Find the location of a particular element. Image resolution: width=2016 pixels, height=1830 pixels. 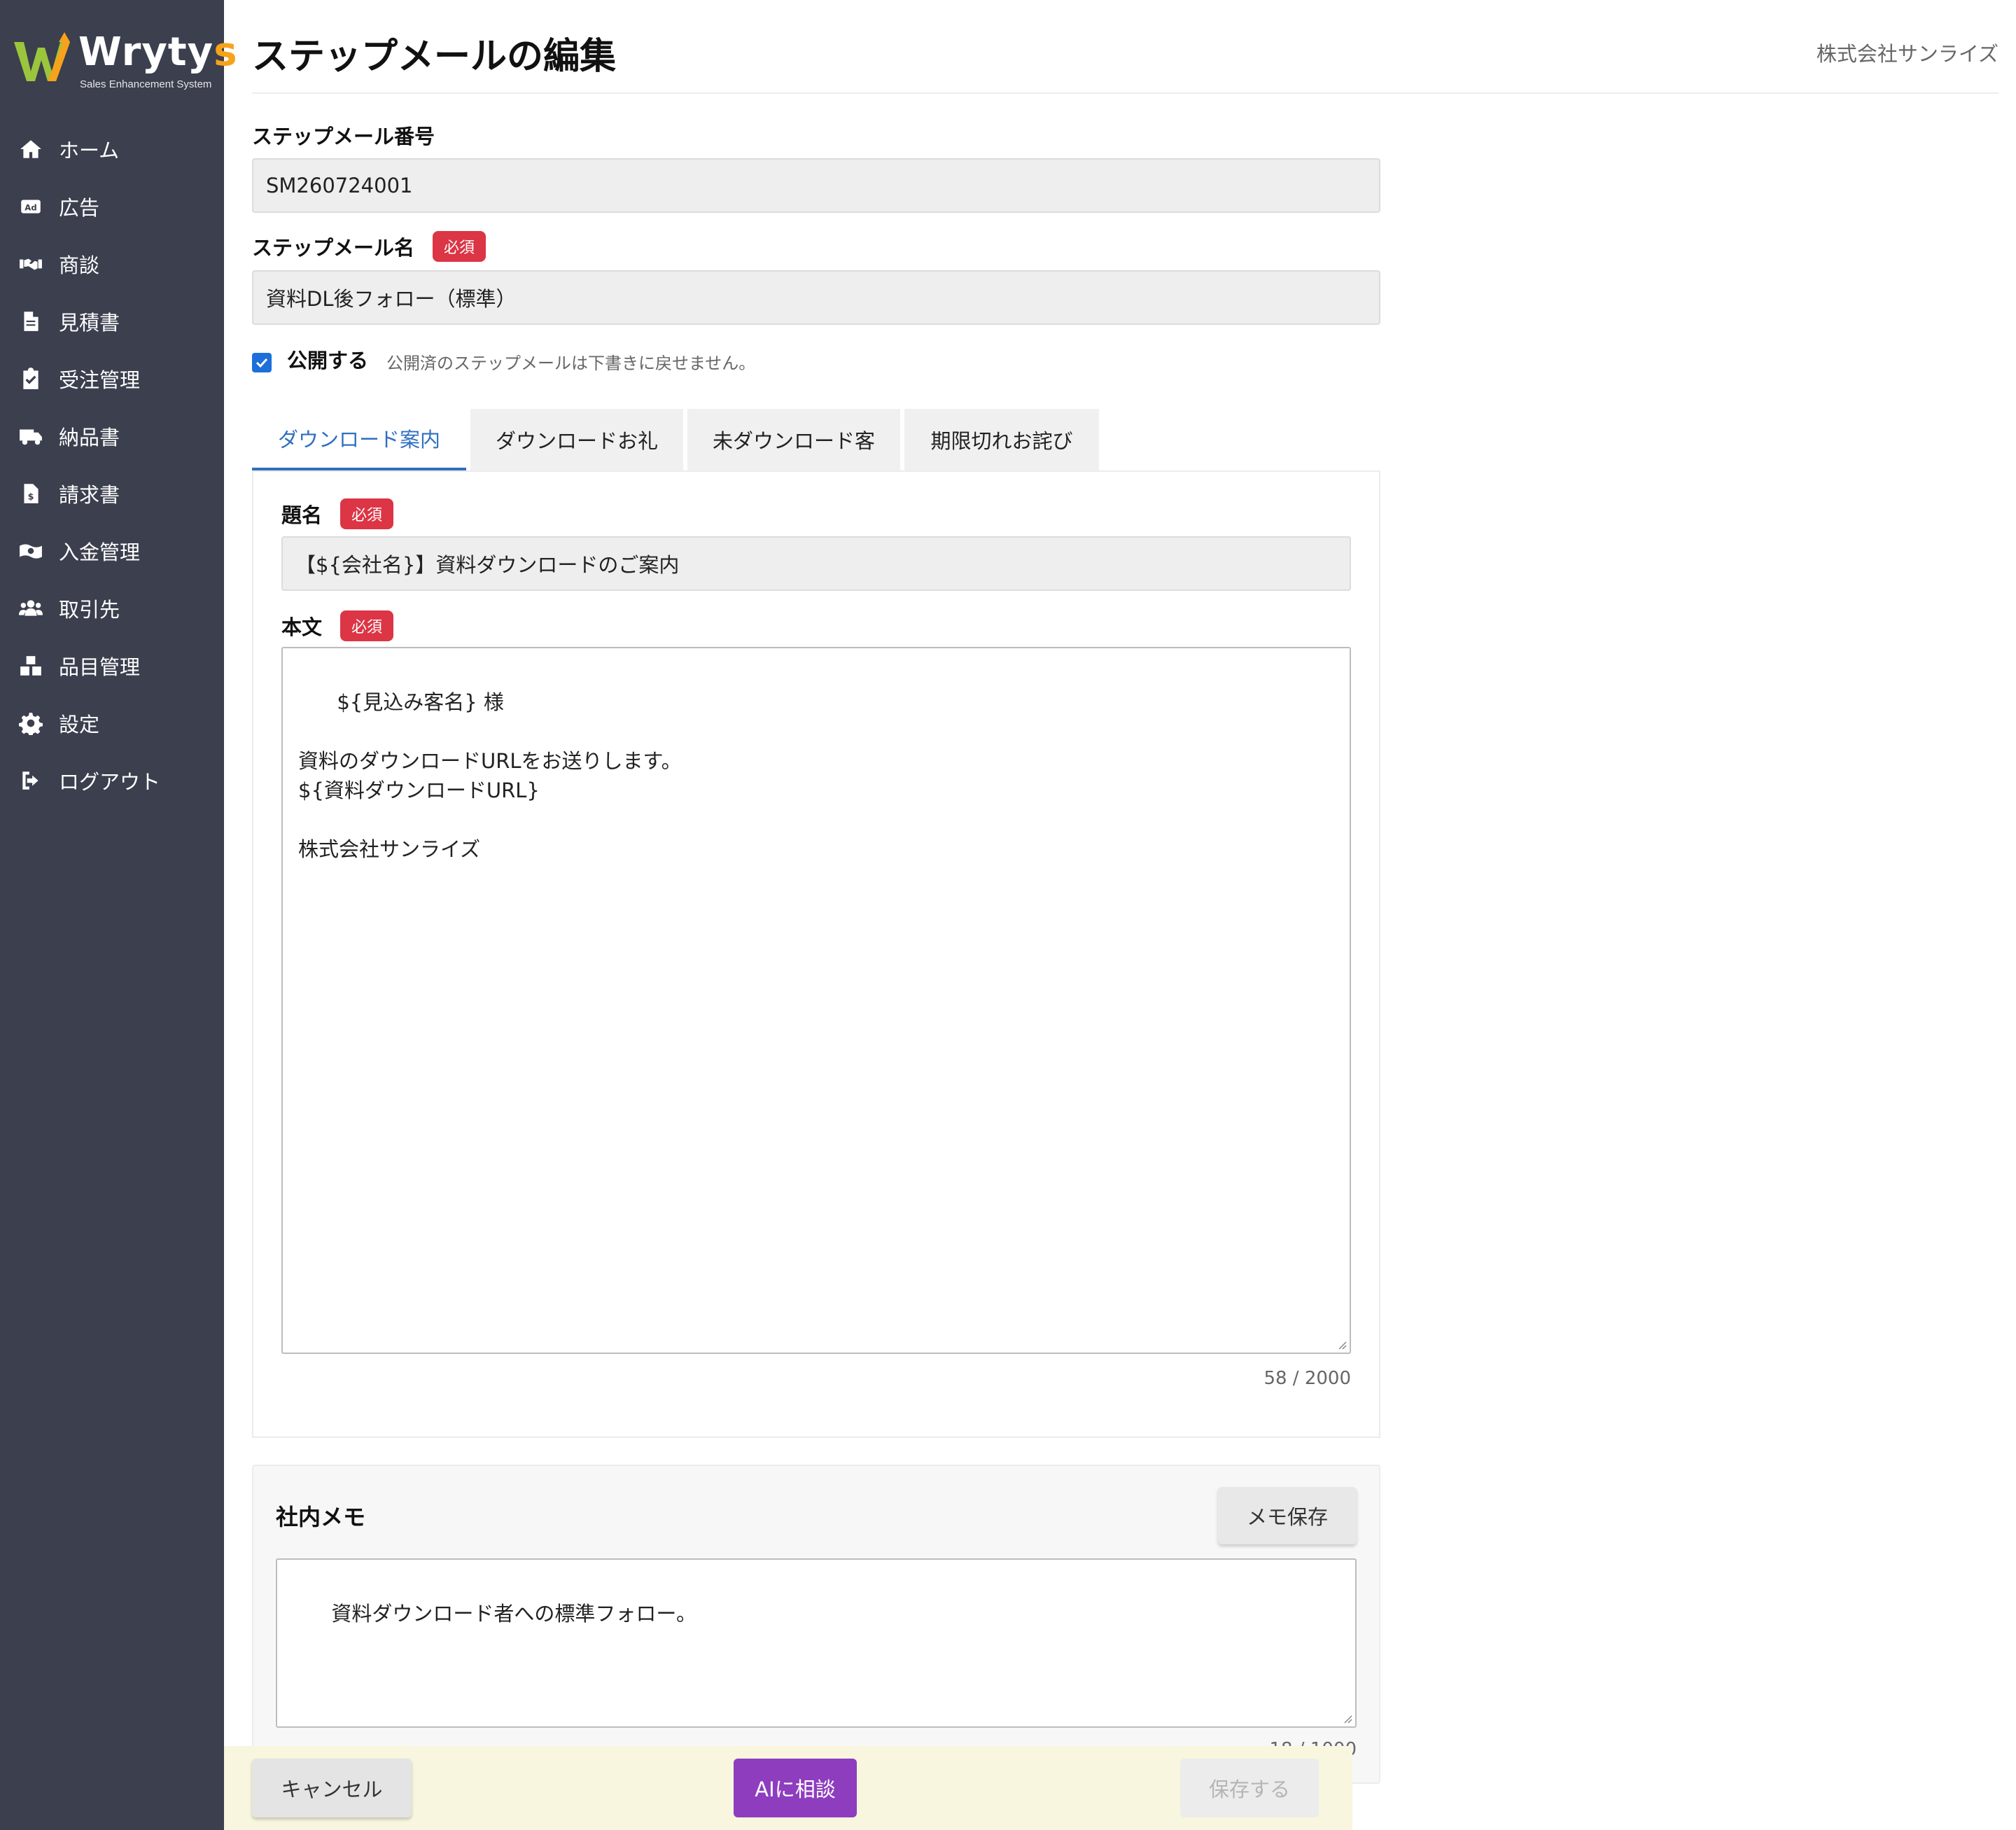

ad-icon: Ad is located at coordinates (31, 207).